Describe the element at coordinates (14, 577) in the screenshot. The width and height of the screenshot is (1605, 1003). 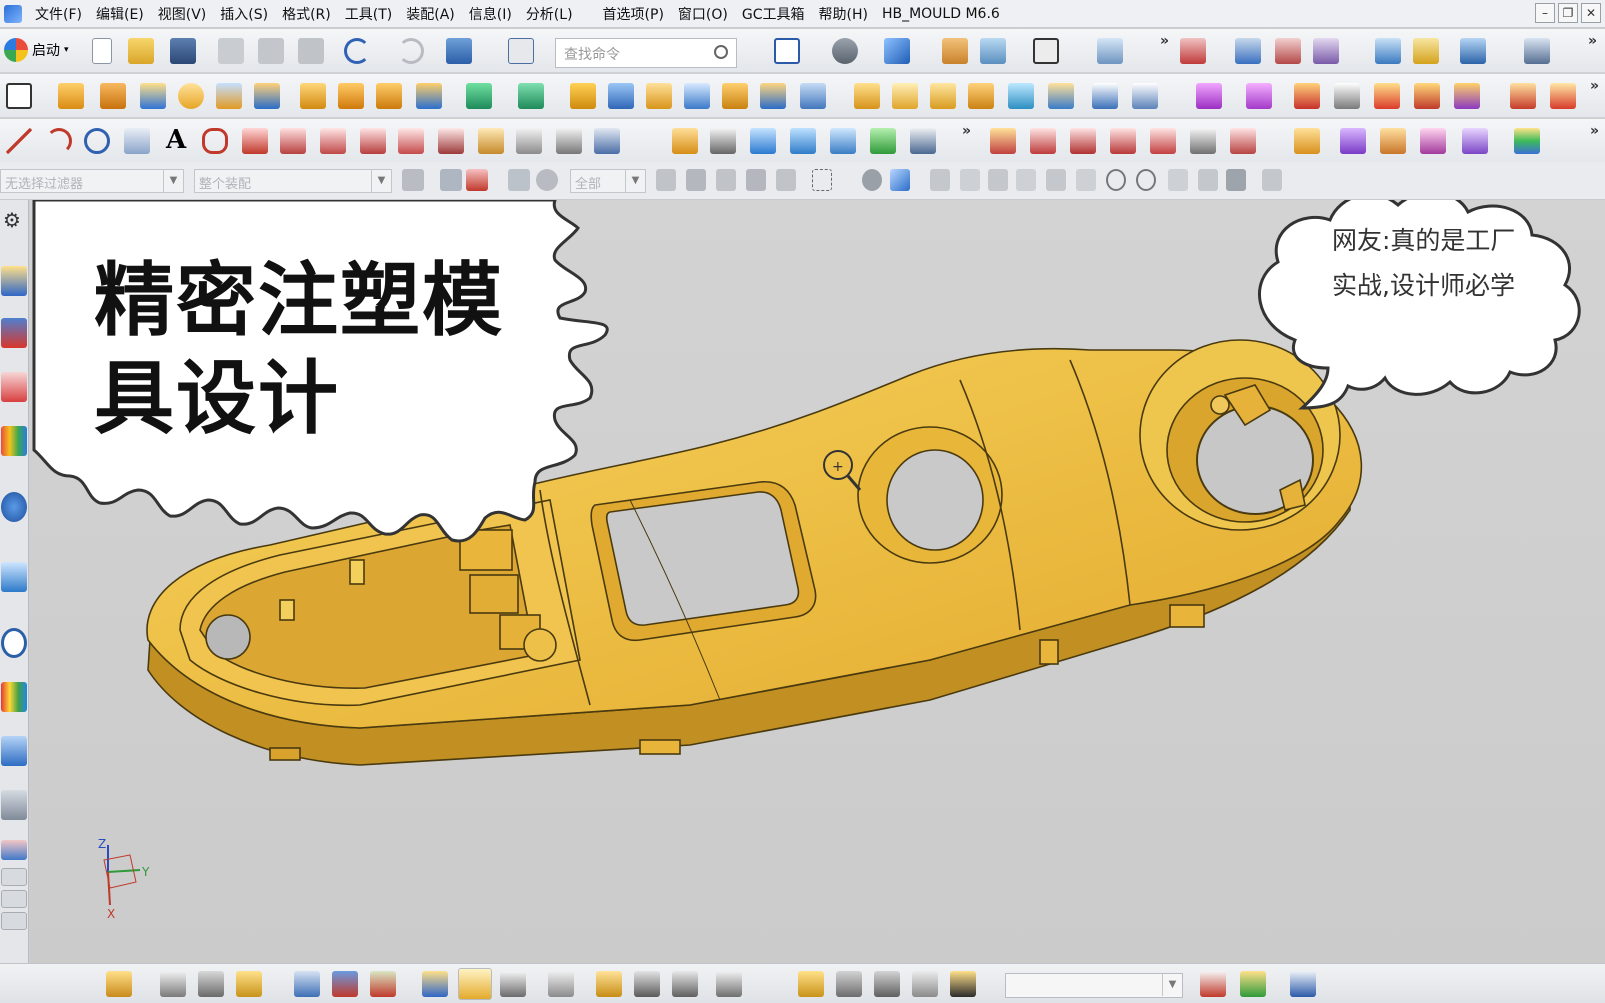
I see `web-browser-icon` at that location.